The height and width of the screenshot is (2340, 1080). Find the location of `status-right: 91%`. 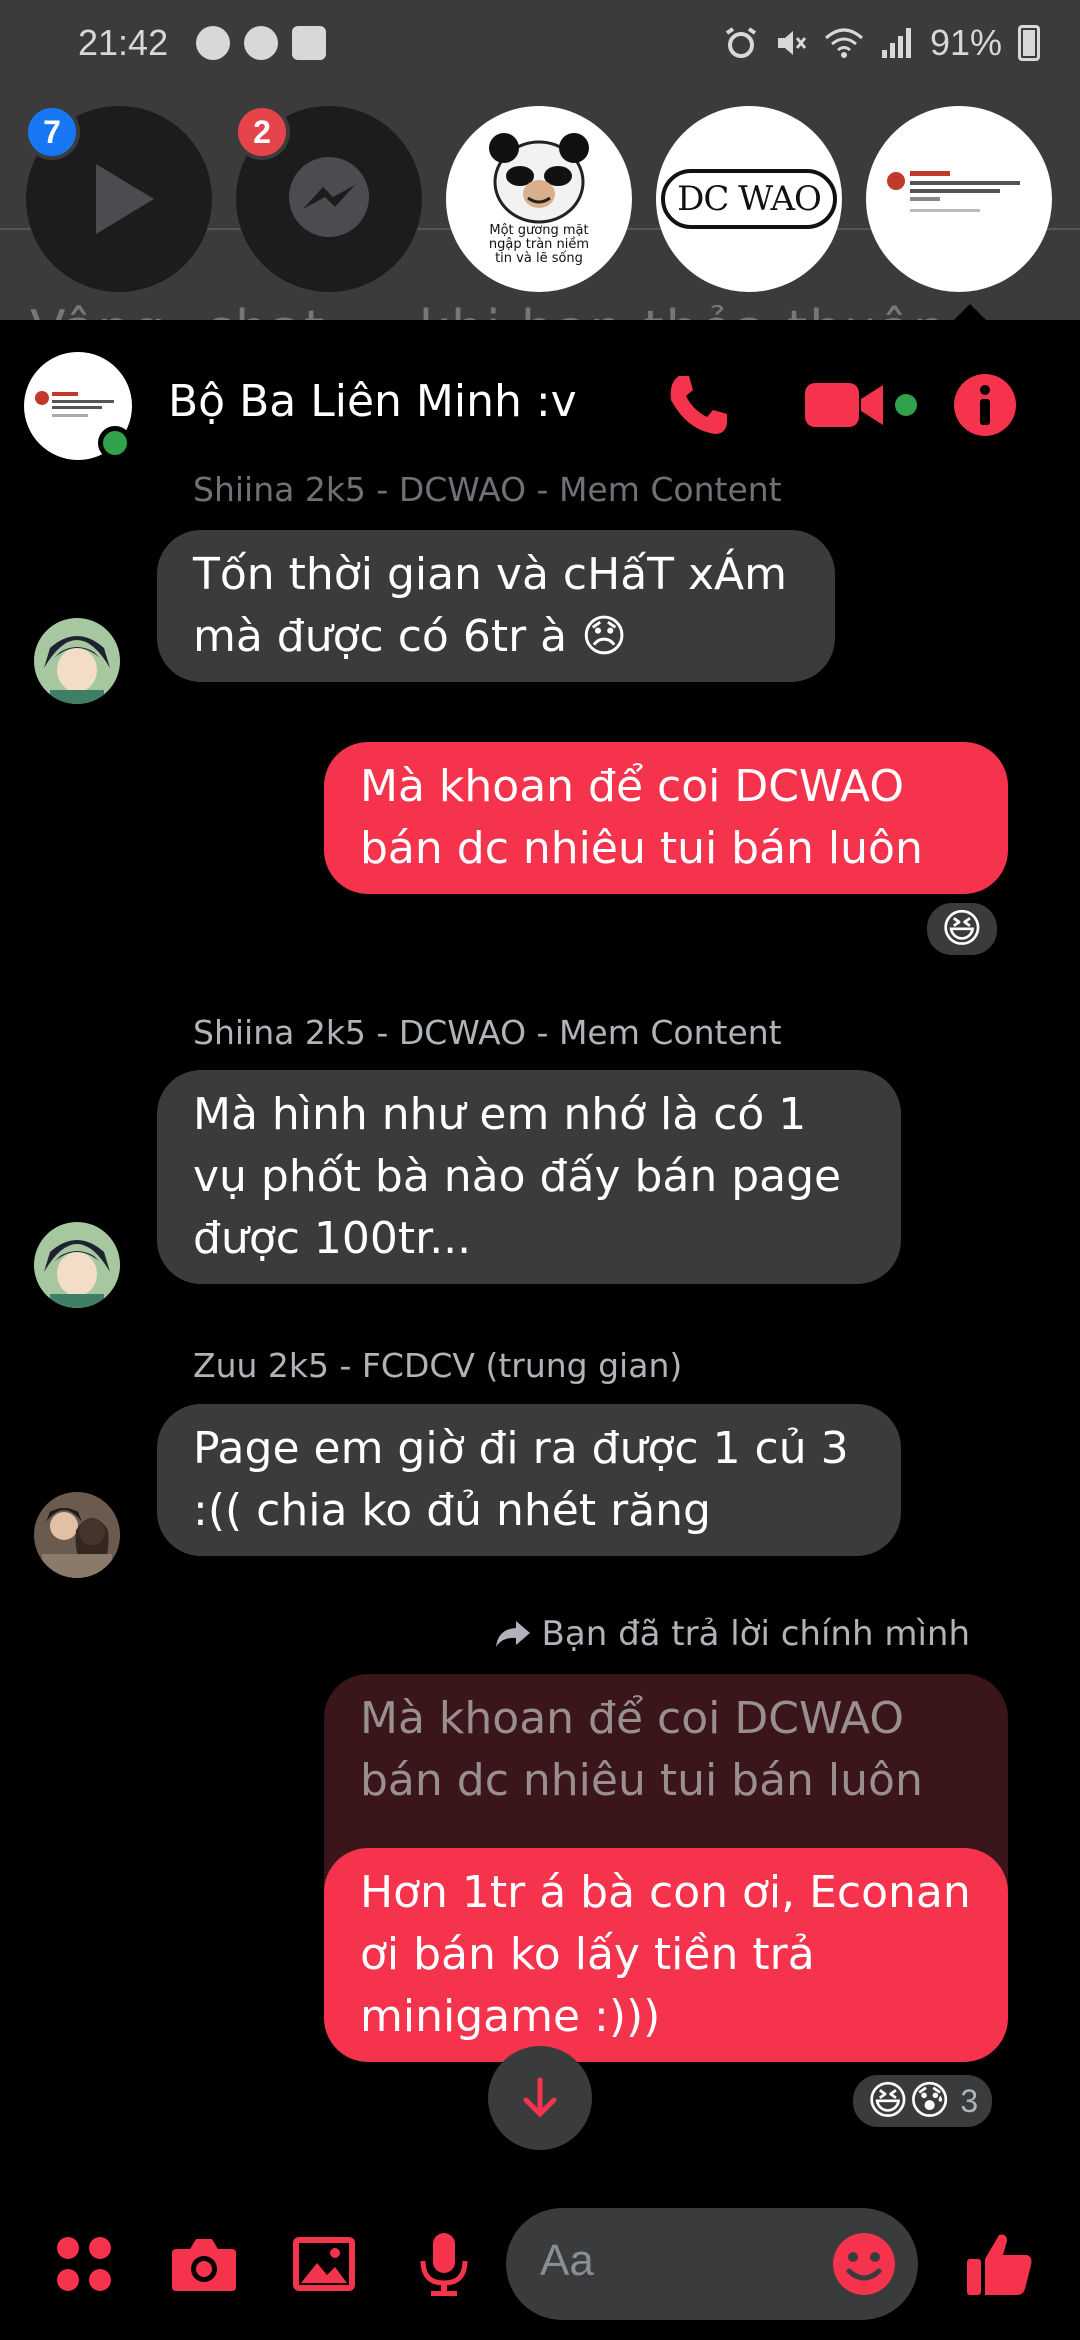

status-right: 91% is located at coordinates (882, 43).